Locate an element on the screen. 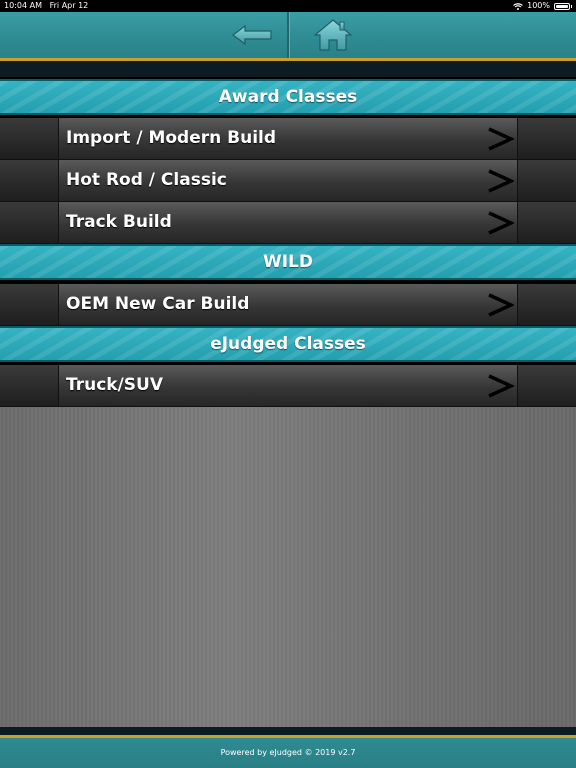 The height and width of the screenshot is (768, 576). header-bar is located at coordinates (288, 35).